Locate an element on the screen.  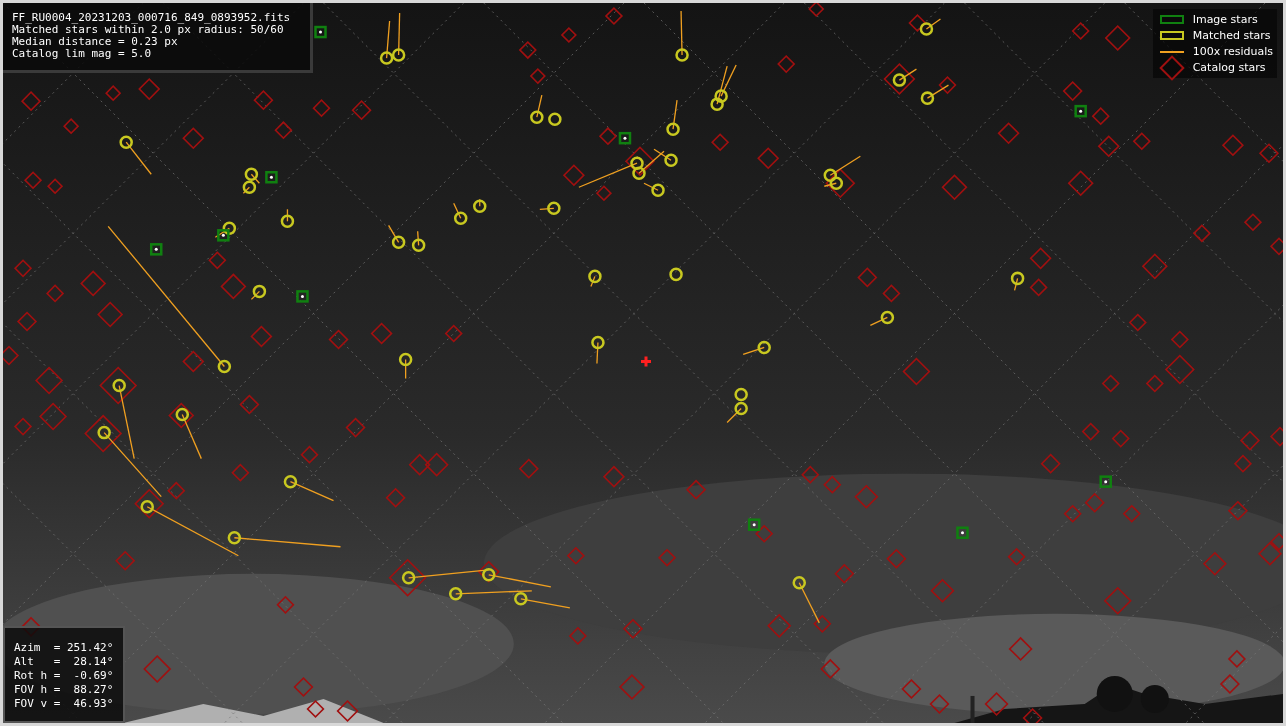
pointing-text: Rot h = -0.69° is located at coordinates (64, 676).